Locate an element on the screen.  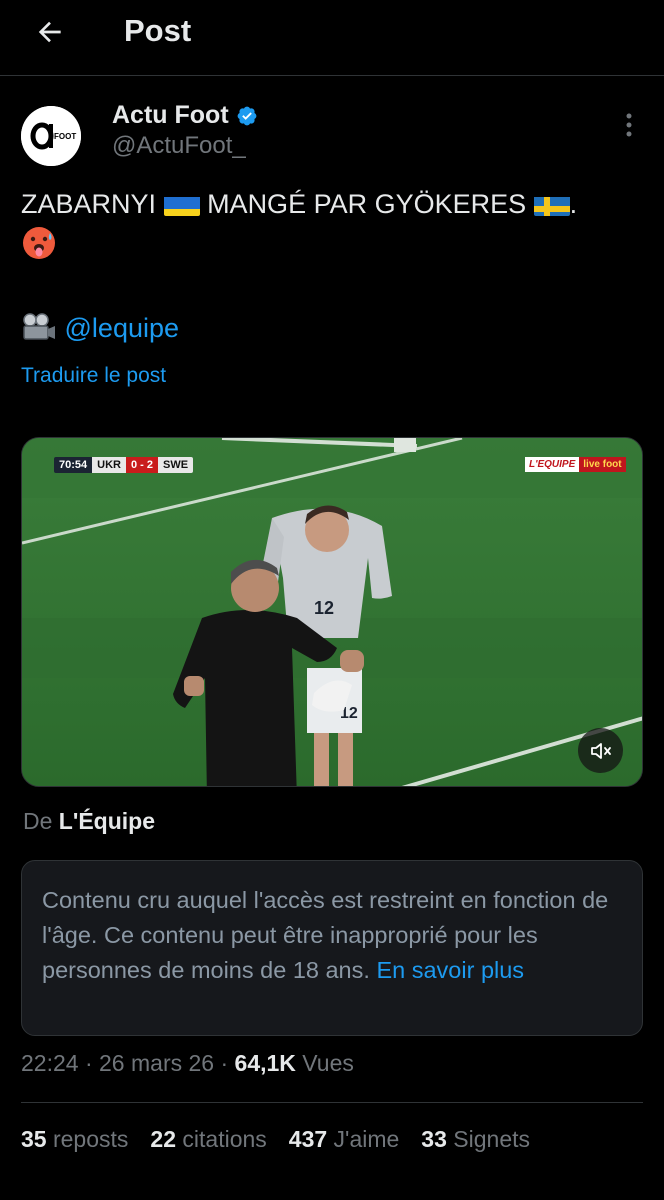
quotes-stat: 22 citations is located at coordinates (208, 1139).